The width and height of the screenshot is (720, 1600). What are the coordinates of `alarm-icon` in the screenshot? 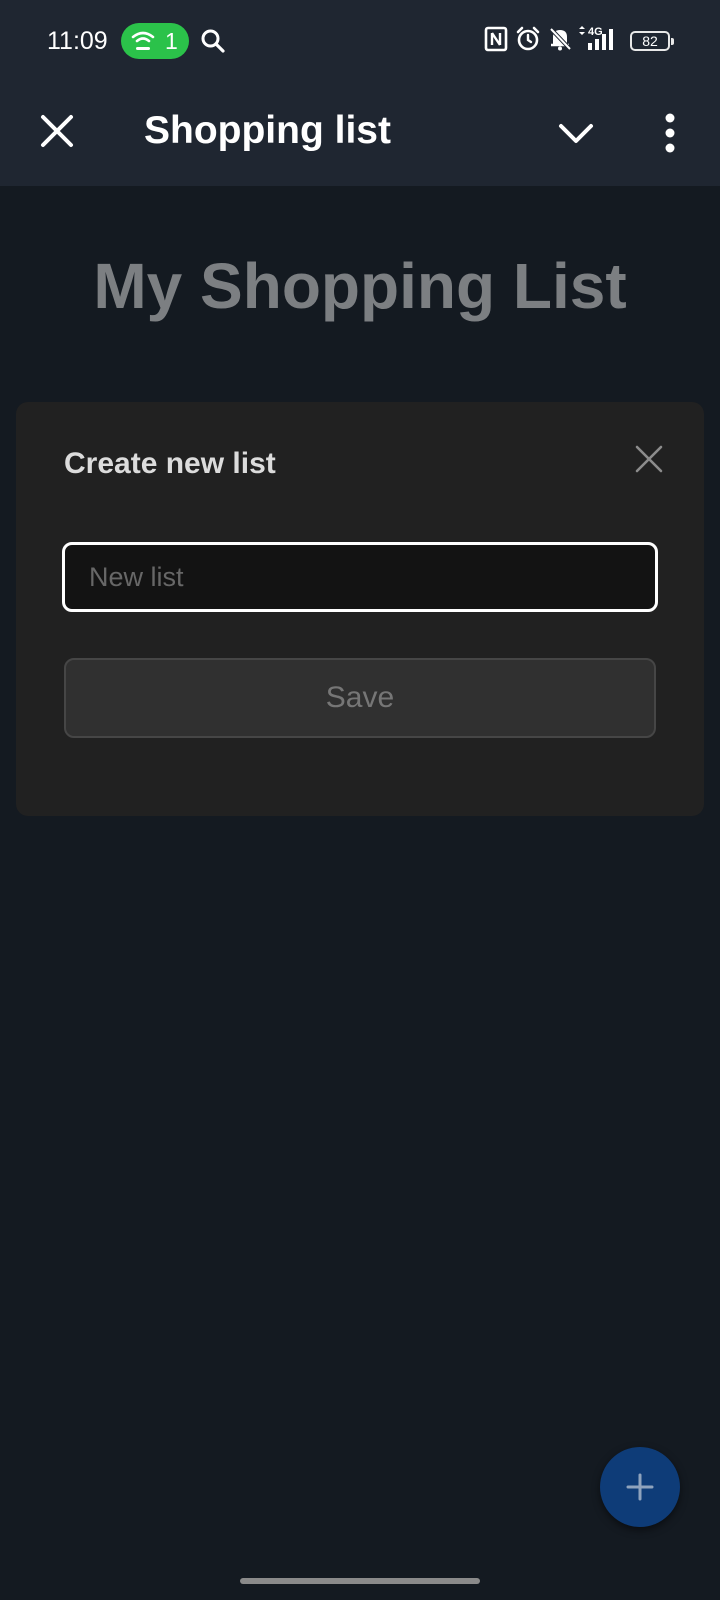 It's located at (528, 38).